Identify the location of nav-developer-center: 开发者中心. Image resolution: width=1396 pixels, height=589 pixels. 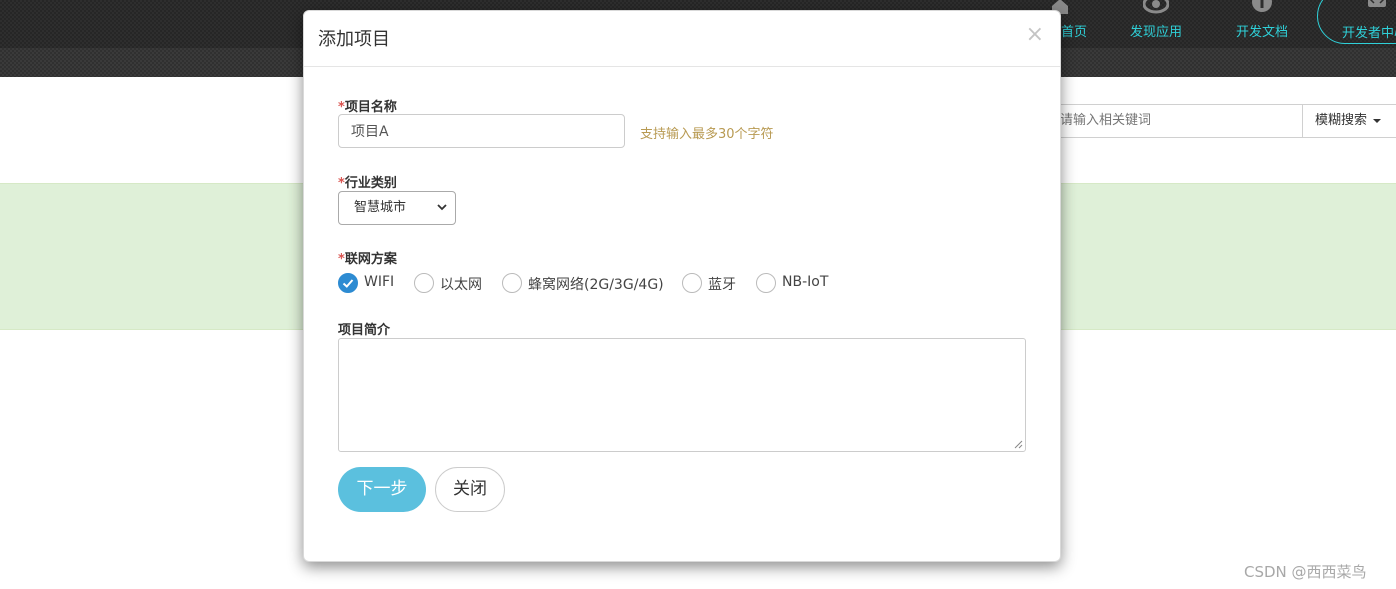
(1356, 22).